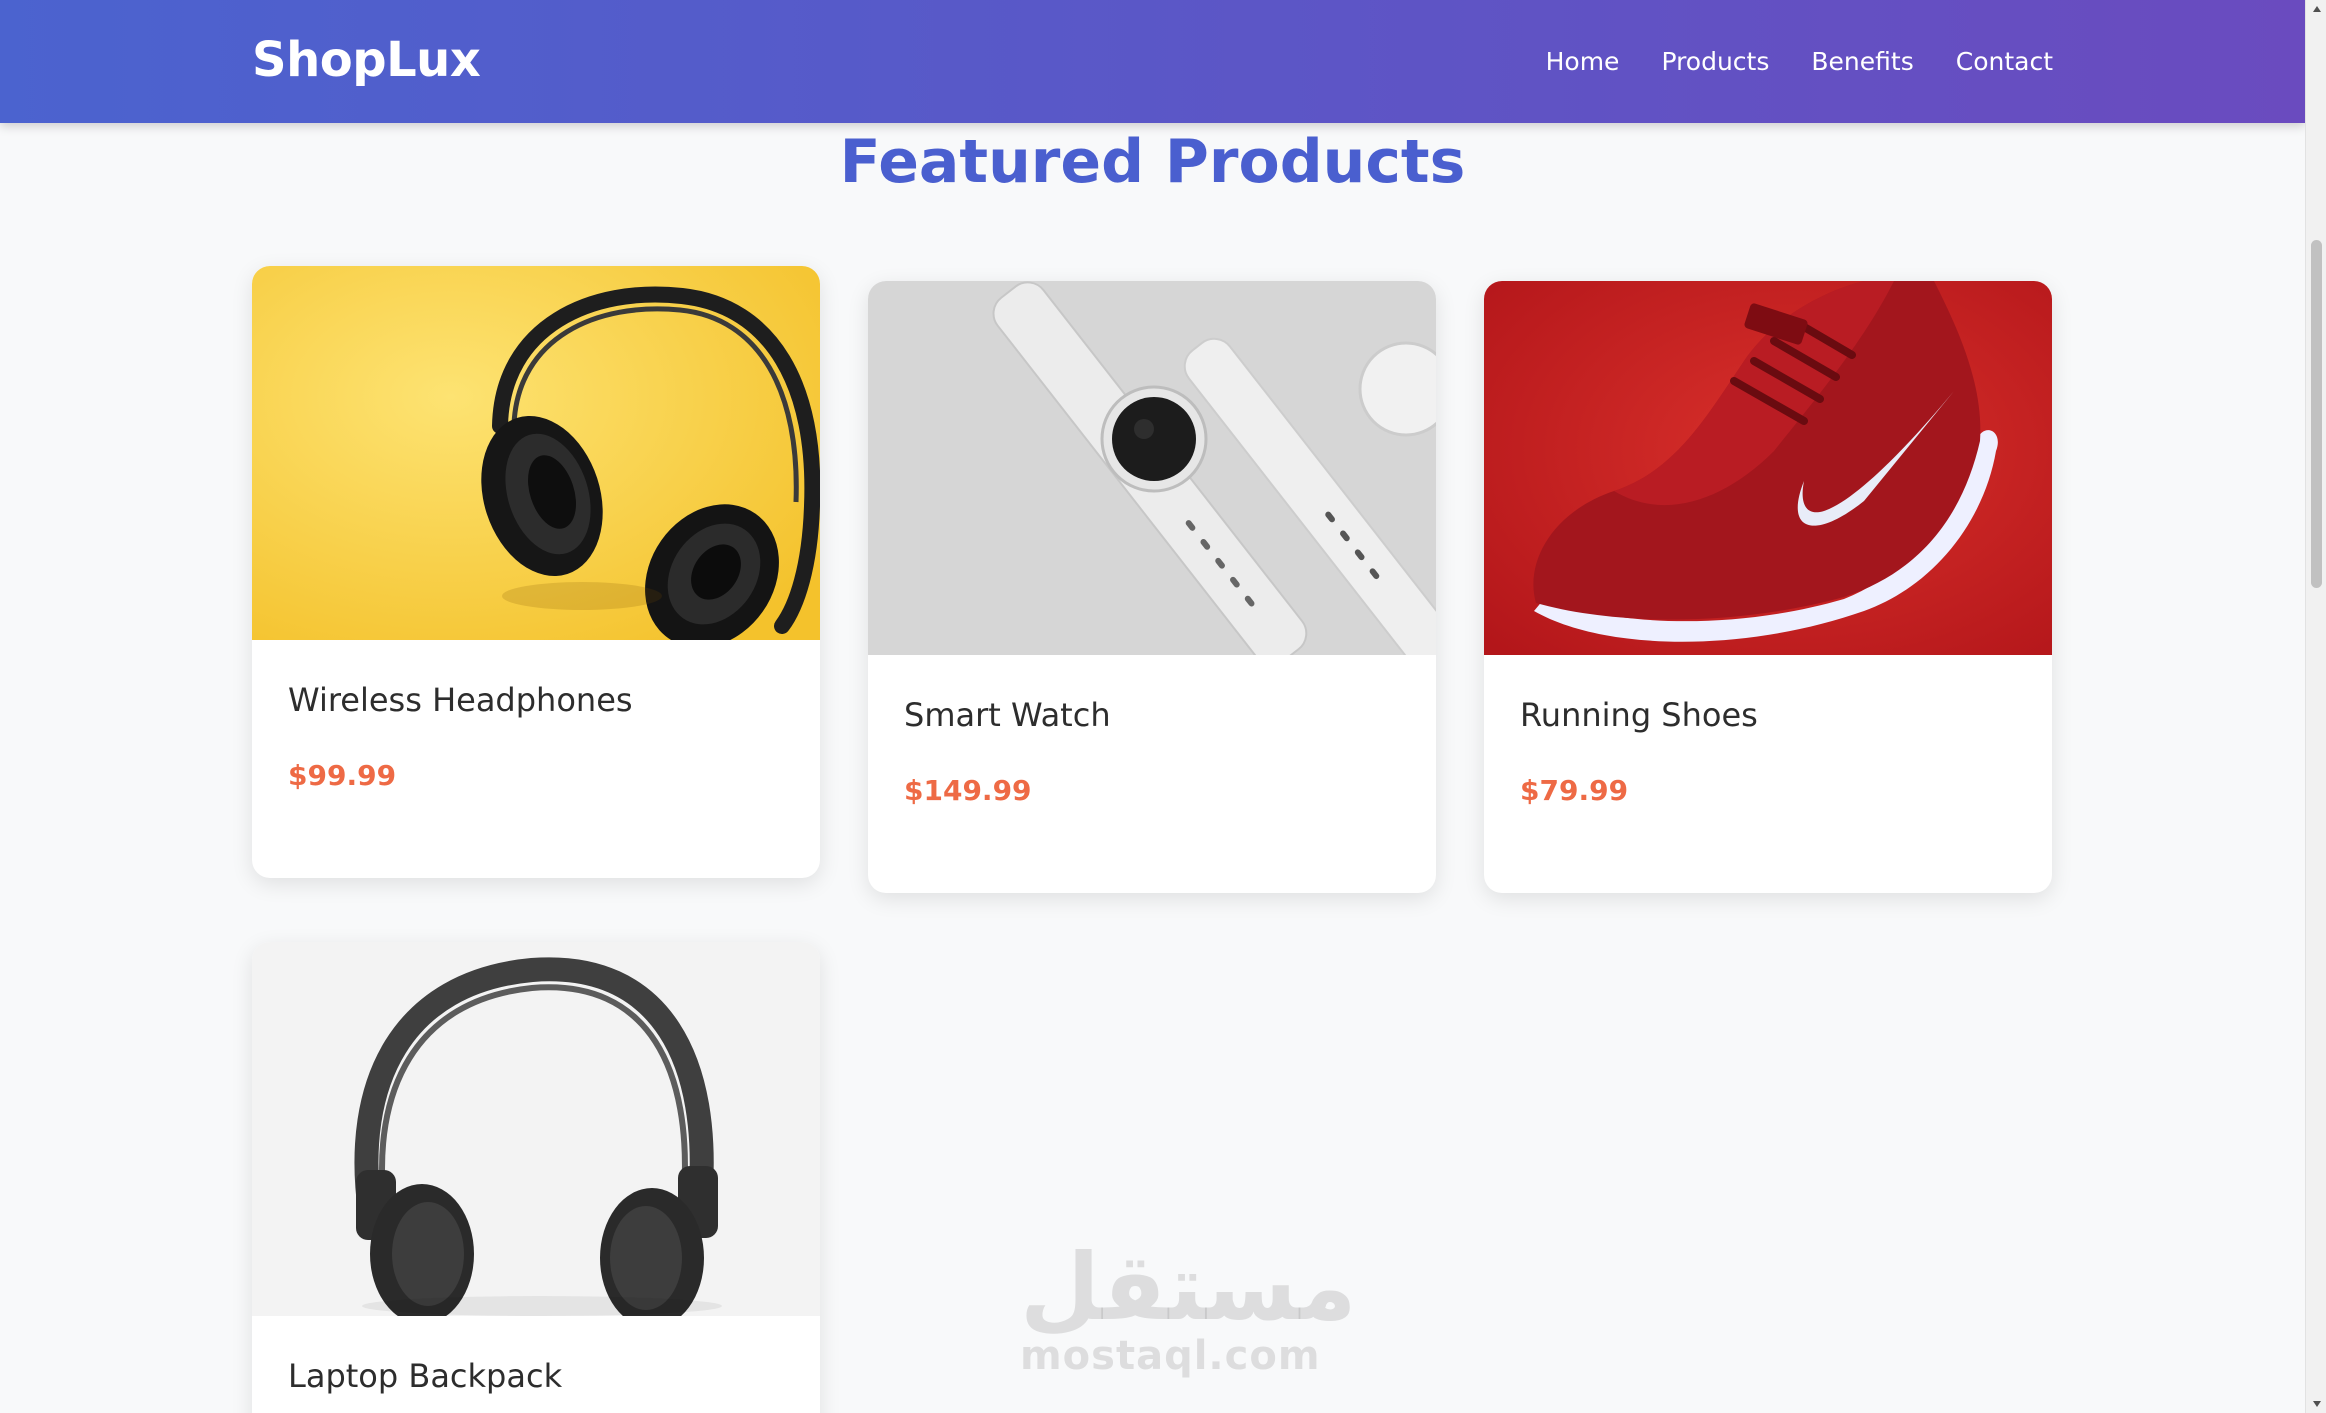 The image size is (2326, 1413). What do you see at coordinates (1715, 61) in the screenshot?
I see `nav-link-products: Products` at bounding box center [1715, 61].